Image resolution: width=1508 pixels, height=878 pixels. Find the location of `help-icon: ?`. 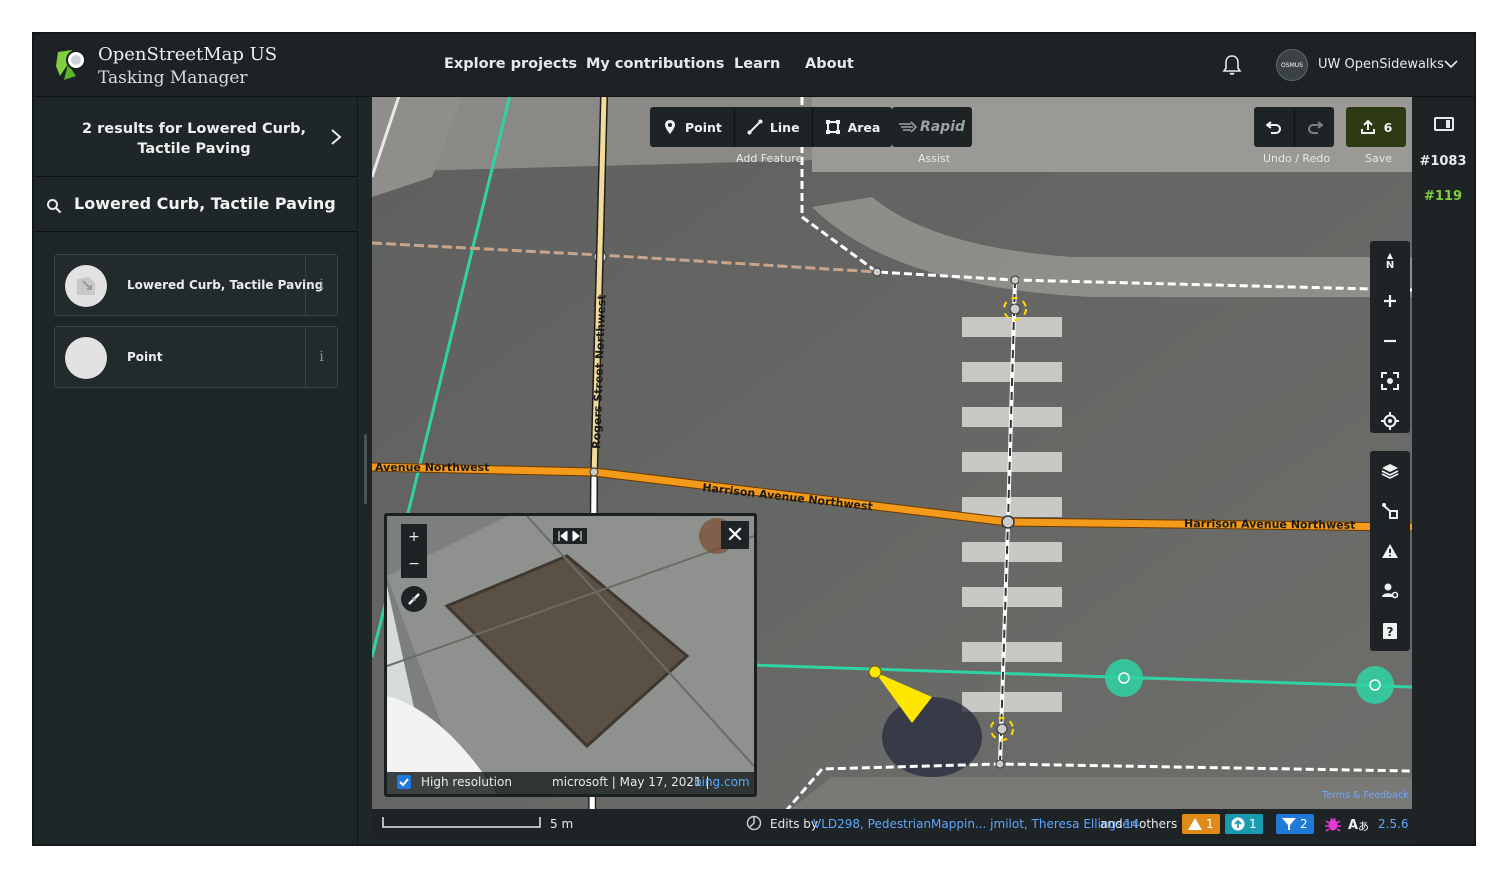

help-icon: ? is located at coordinates (1390, 631).